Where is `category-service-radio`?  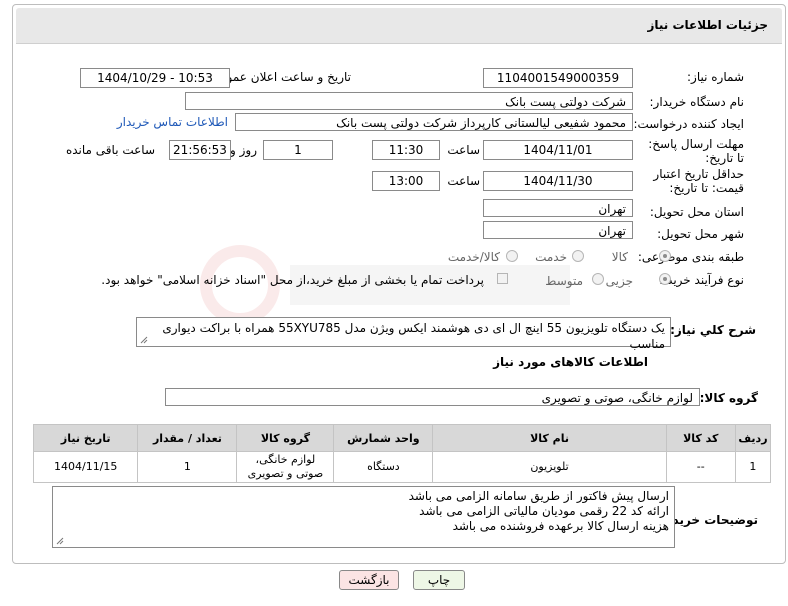 category-service-radio is located at coordinates (578, 256).